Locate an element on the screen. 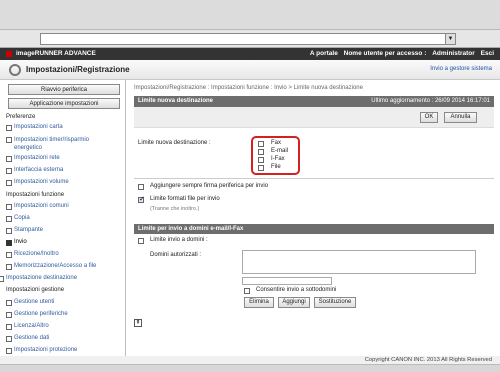 Image resolution: width=500 pixels, height=372 pixels. sidebar-item-common: Impostazioni comuni is located at coordinates (37, 206).